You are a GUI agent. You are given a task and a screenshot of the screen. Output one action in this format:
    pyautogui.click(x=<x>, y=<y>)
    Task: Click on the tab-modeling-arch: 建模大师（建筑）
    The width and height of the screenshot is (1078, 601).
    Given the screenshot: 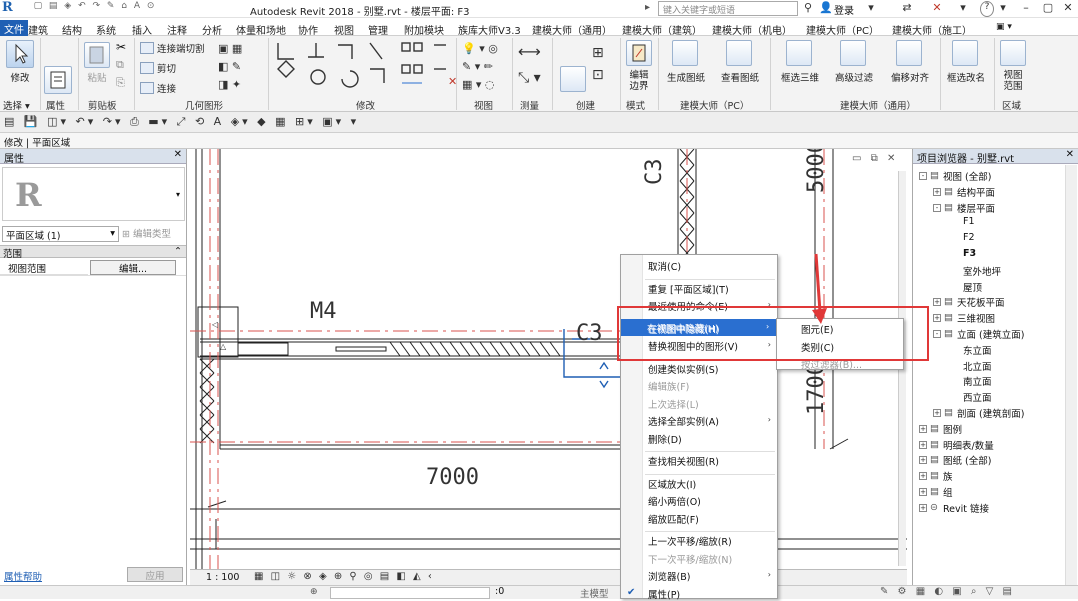 What is the action you would take?
    pyautogui.click(x=662, y=29)
    